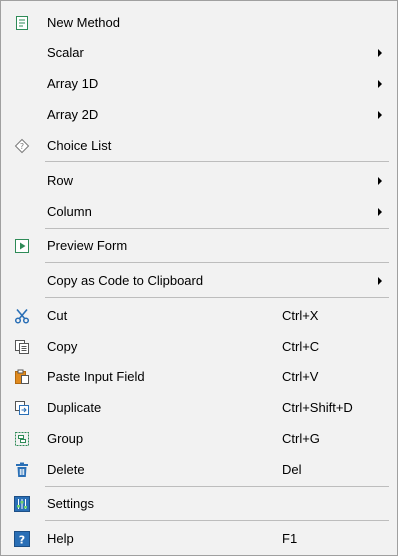 Image resolution: width=398 pixels, height=556 pixels. I want to click on menu-item-shortcut: Ctrl+V, so click(300, 376).